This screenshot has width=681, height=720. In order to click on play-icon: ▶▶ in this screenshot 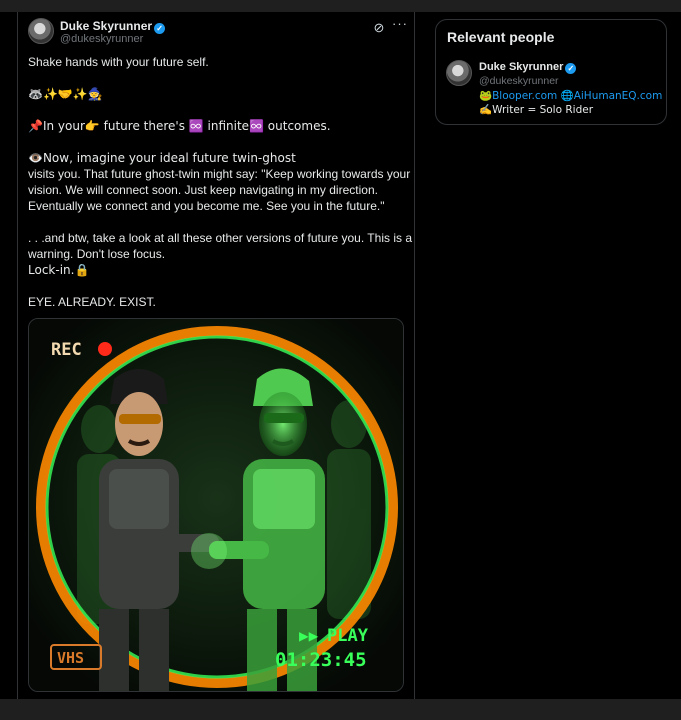, I will do `click(309, 635)`.